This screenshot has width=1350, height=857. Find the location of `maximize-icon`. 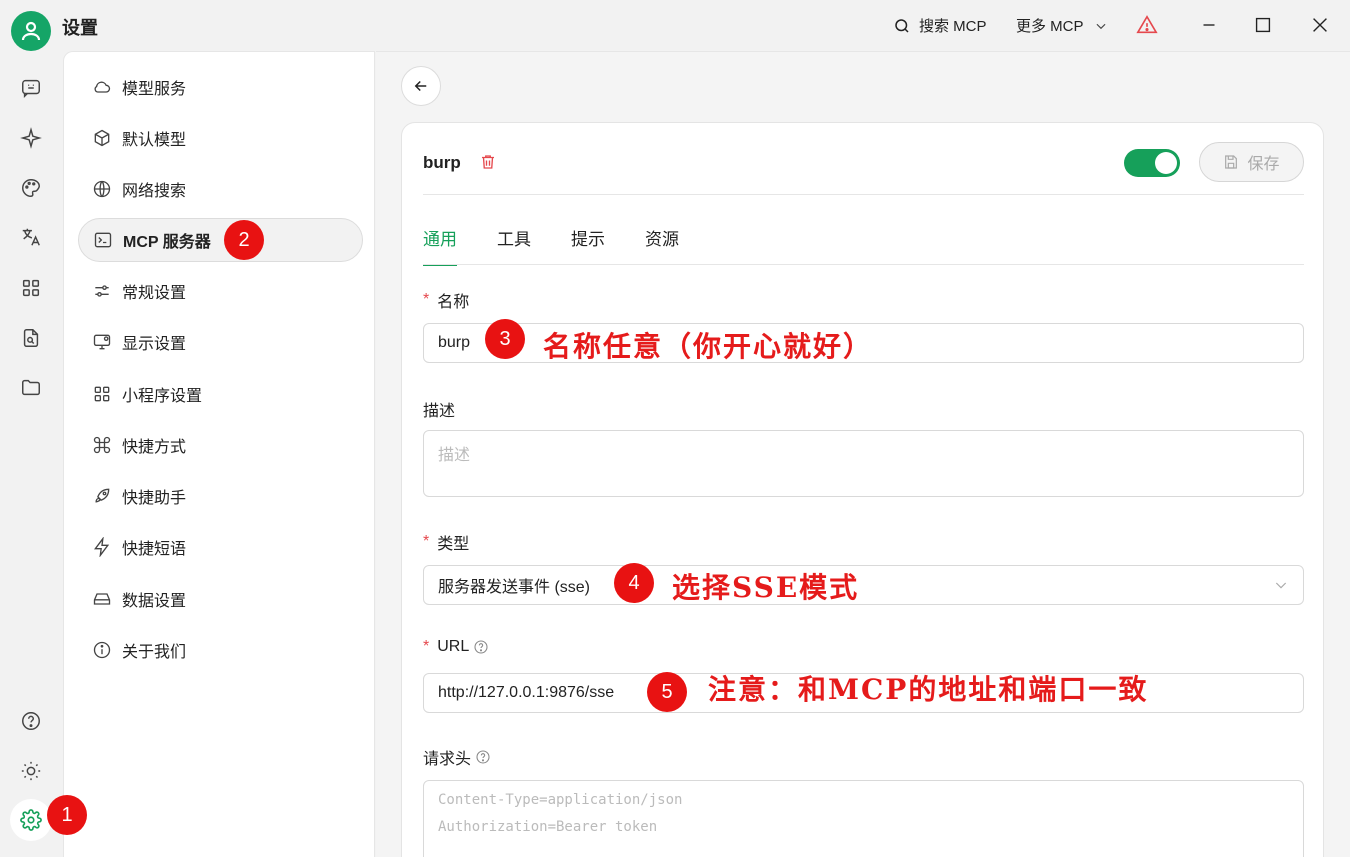

maximize-icon is located at coordinates (1263, 25).